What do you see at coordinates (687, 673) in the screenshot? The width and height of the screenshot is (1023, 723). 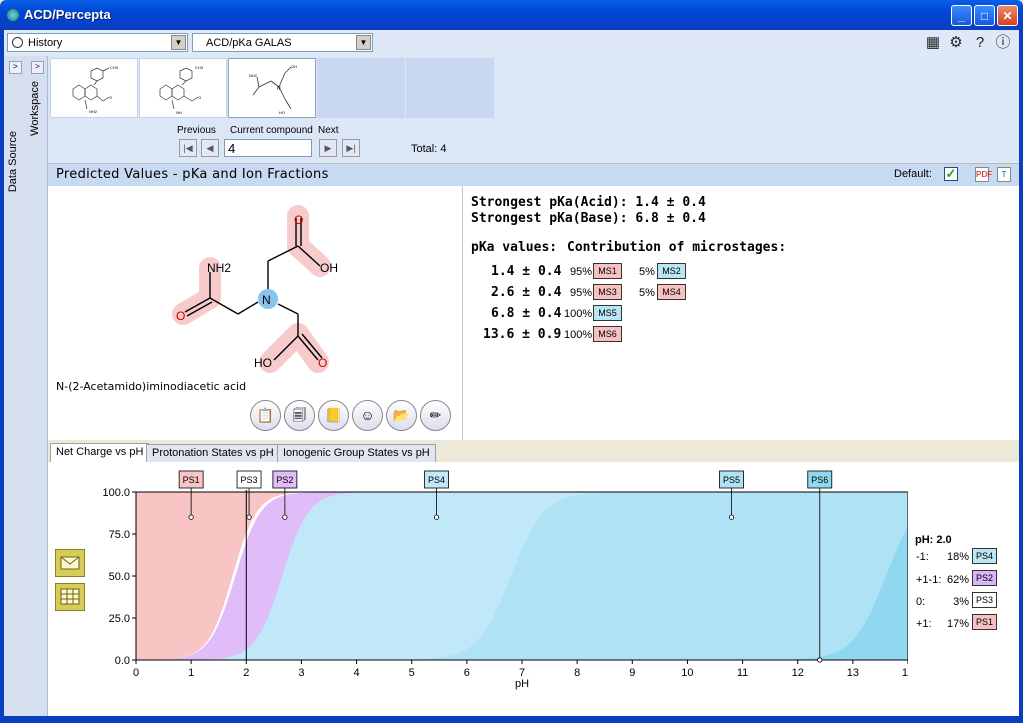 I see `x-tick-label: 10` at bounding box center [687, 673].